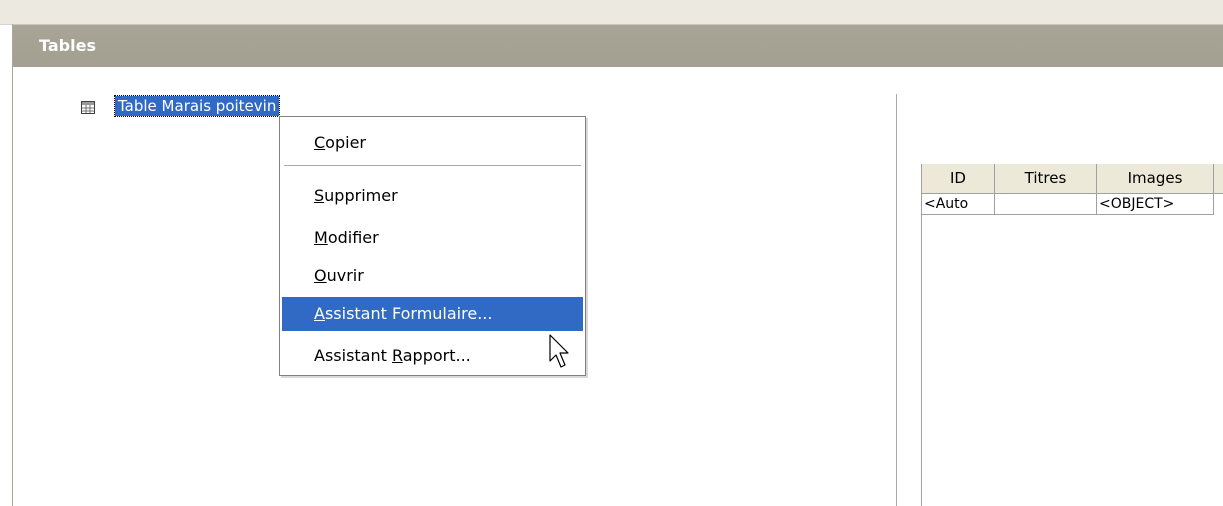 The image size is (1223, 506). I want to click on cell-images: <OBJECT>, so click(1155, 204).